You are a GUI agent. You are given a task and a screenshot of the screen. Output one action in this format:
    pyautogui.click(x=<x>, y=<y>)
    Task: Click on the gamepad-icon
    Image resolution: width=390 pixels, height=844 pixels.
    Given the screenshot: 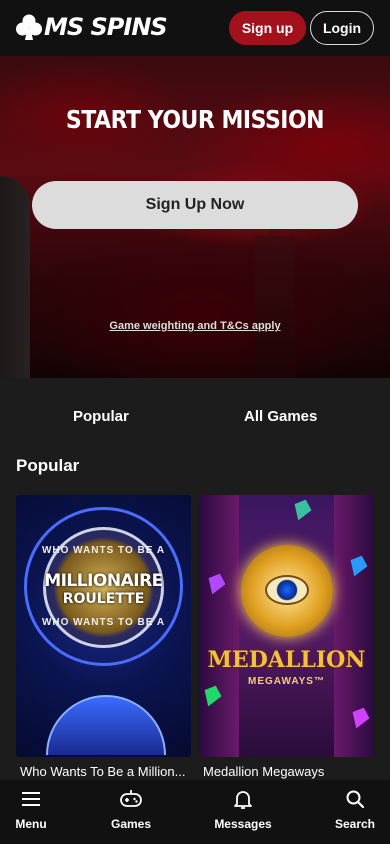 What is the action you would take?
    pyautogui.click(x=131, y=798)
    